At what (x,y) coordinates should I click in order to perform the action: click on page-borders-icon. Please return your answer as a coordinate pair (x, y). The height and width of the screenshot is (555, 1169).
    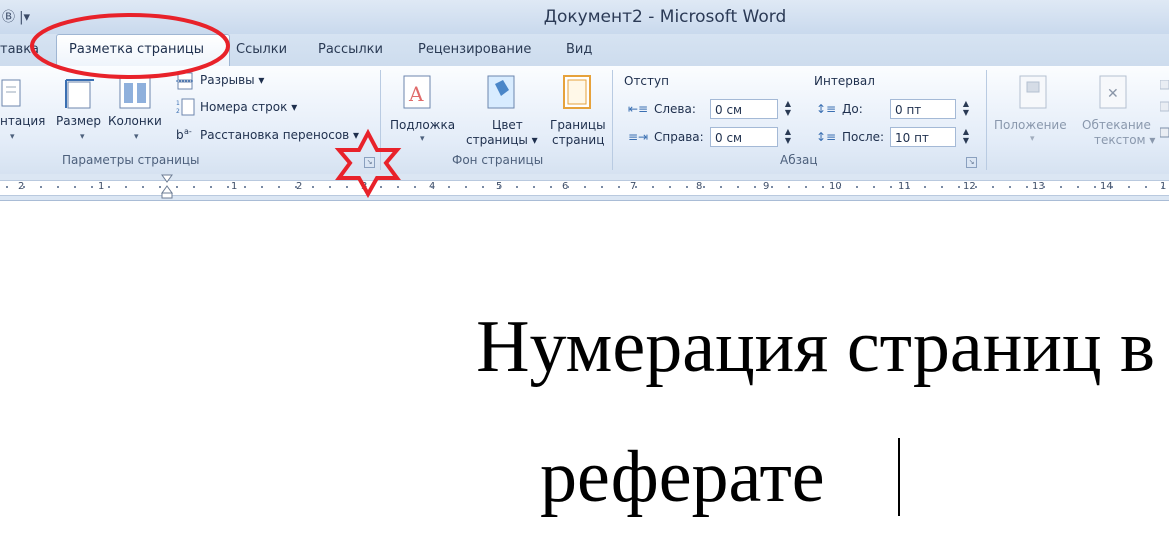
    Looking at the image, I should click on (577, 92).